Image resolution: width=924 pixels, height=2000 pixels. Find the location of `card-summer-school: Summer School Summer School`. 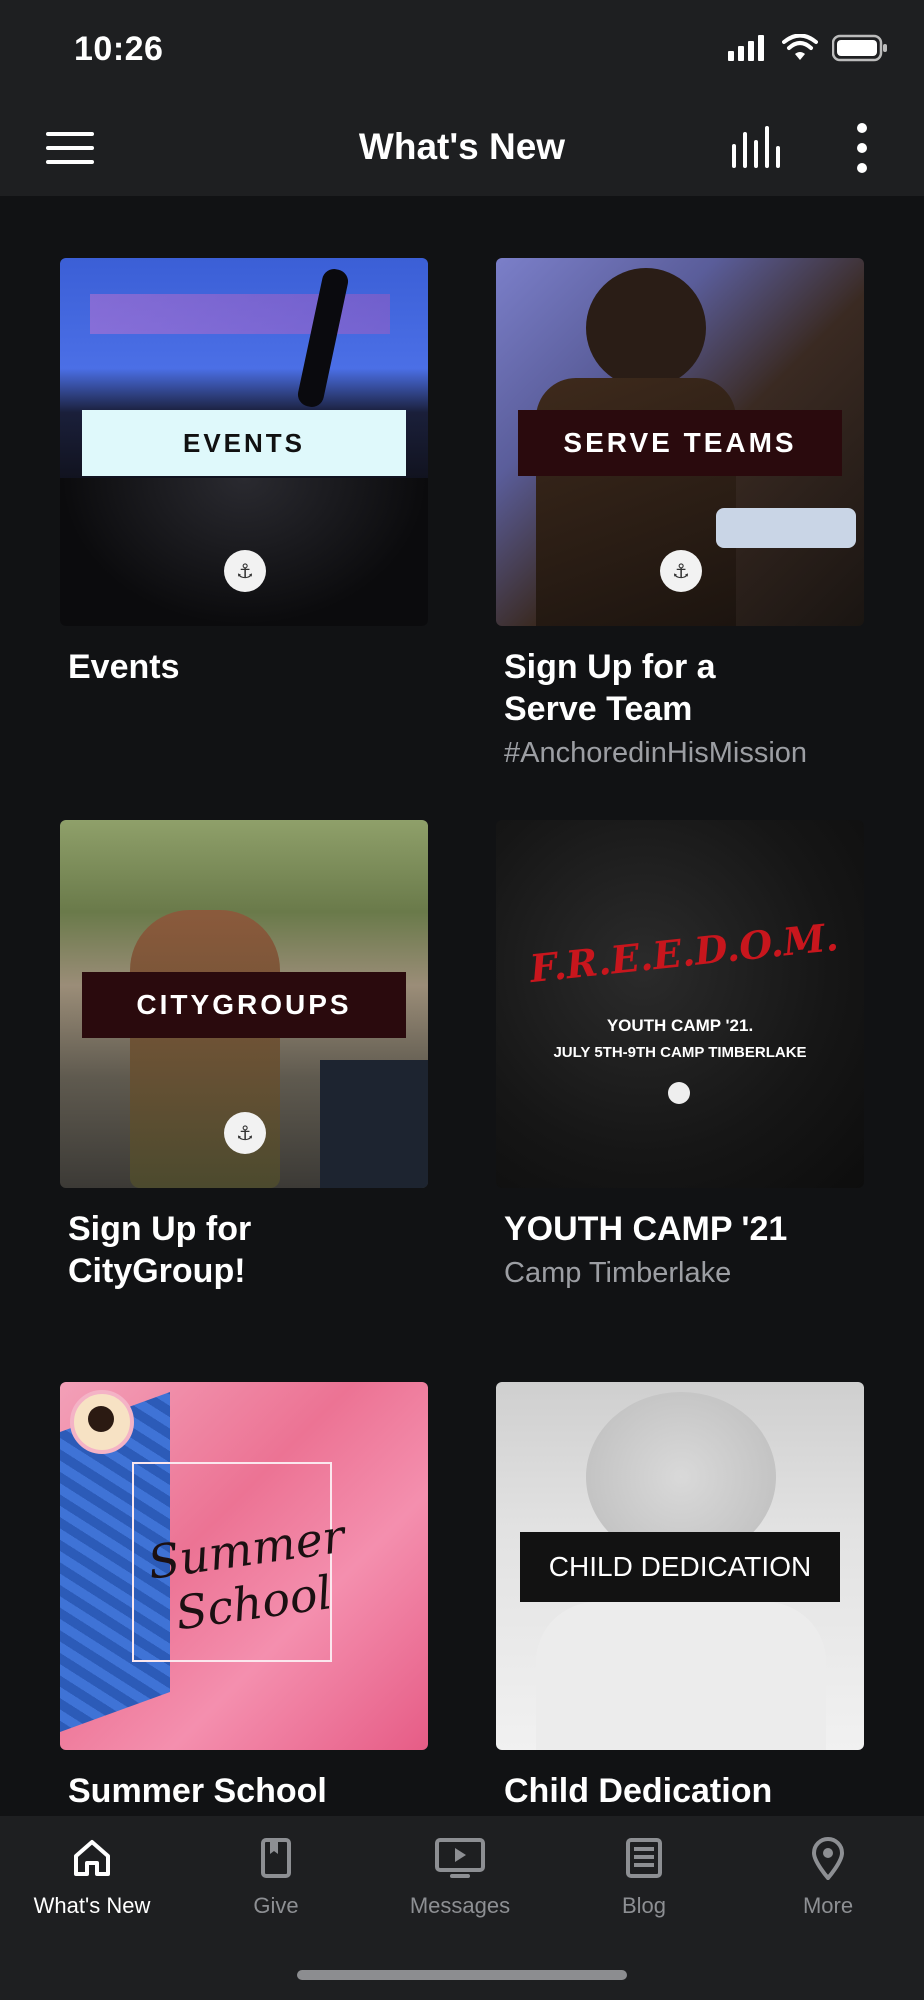

card-summer-school: Summer School Summer School is located at coordinates (244, 1597).